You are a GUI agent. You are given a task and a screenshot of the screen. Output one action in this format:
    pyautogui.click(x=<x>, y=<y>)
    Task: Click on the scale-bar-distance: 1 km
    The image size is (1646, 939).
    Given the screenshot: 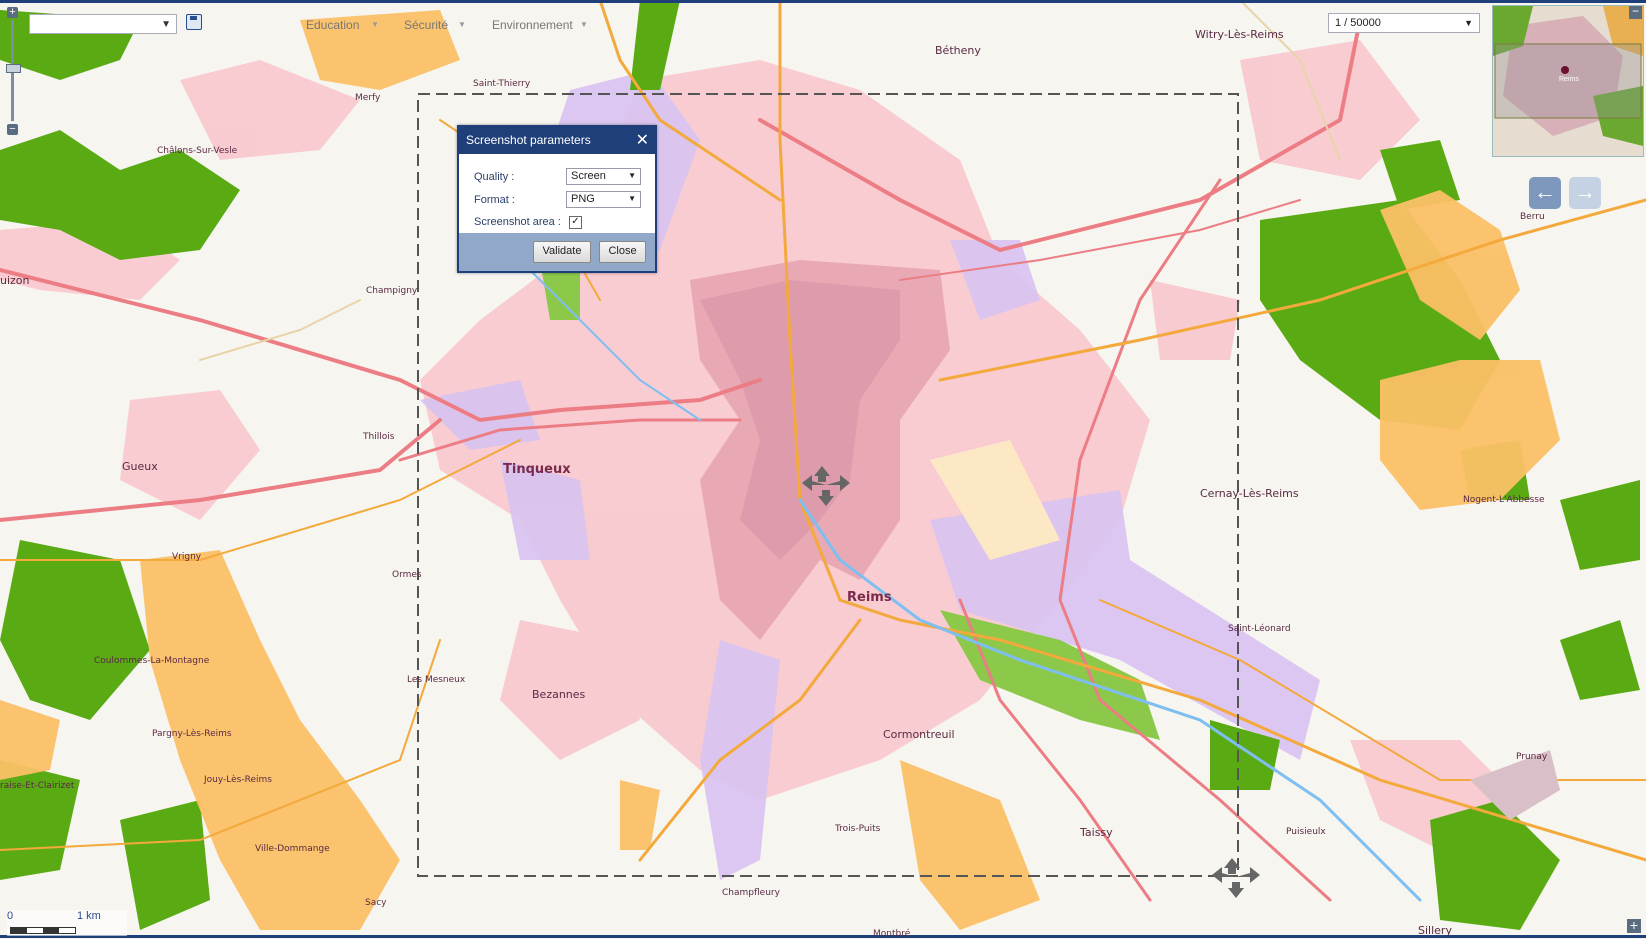 What is the action you would take?
    pyautogui.click(x=89, y=916)
    